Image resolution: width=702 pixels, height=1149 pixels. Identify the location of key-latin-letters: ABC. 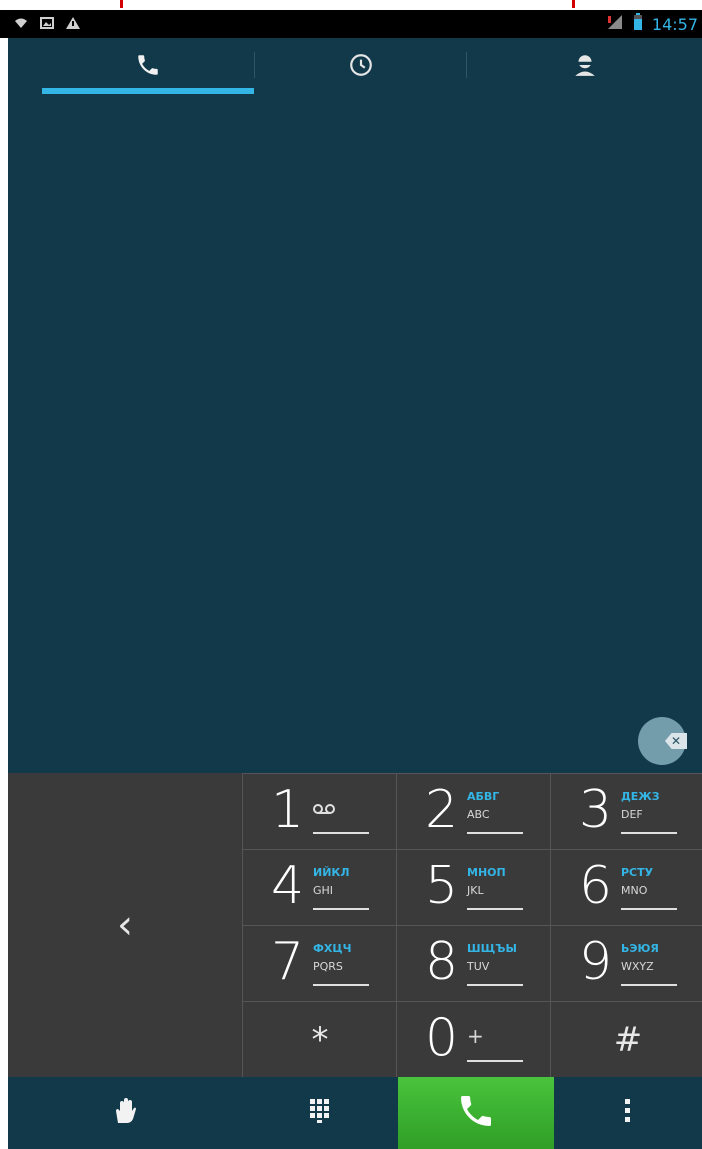
(478, 814).